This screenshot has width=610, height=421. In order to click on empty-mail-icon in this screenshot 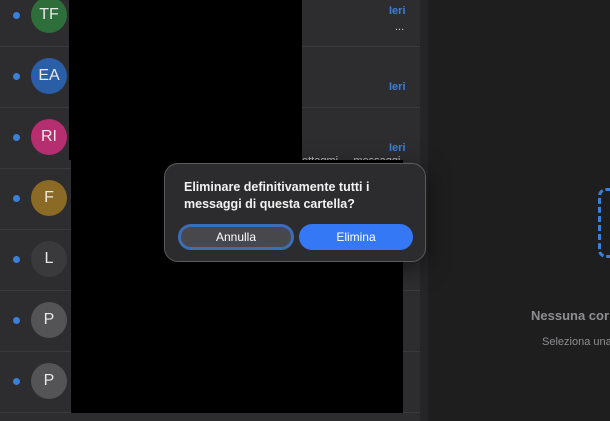, I will do `click(604, 223)`.